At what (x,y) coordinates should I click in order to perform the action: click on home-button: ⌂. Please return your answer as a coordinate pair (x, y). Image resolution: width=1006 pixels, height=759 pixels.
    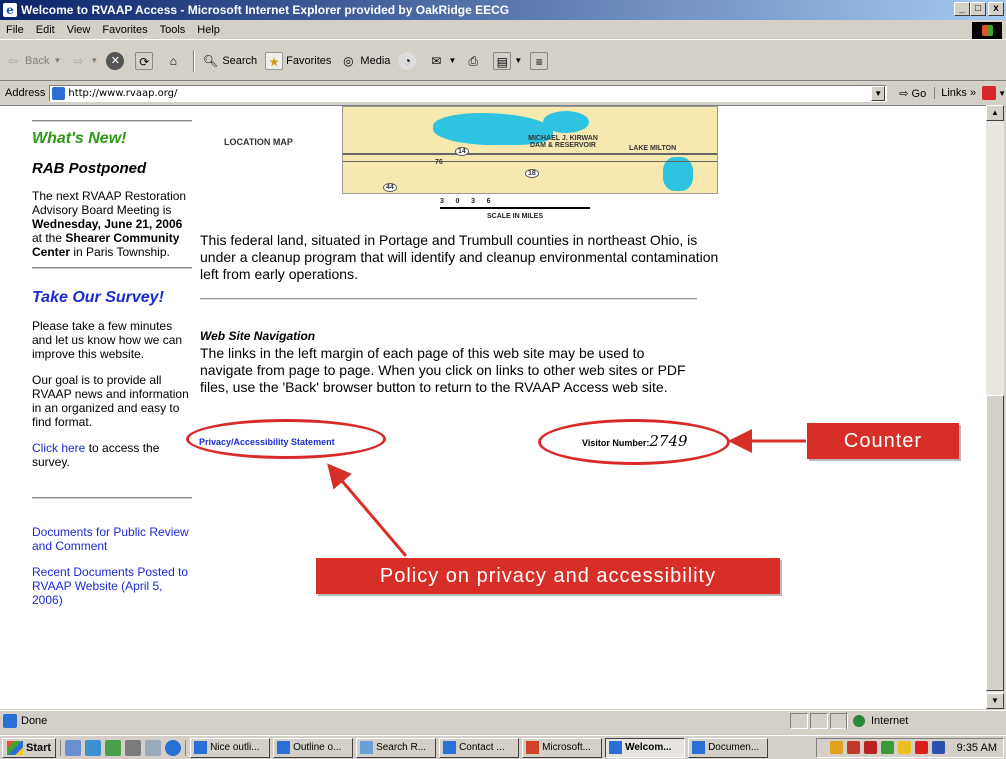
    Looking at the image, I should click on (174, 61).